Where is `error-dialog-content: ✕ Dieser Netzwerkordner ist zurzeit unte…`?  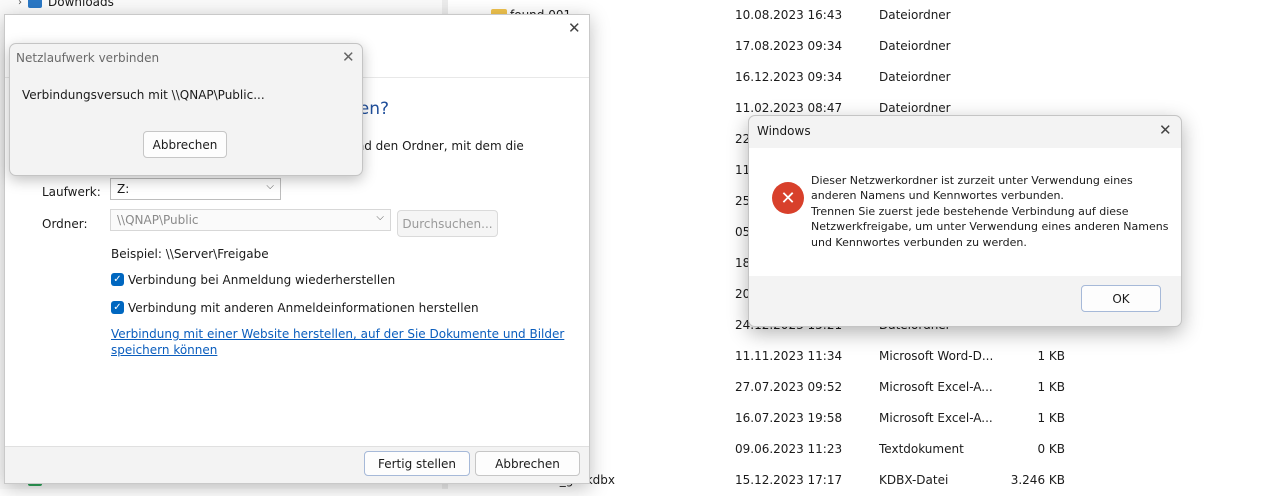 error-dialog-content: ✕ Dieser Netzwerkordner ist zurzeit unte… is located at coordinates (965, 212).